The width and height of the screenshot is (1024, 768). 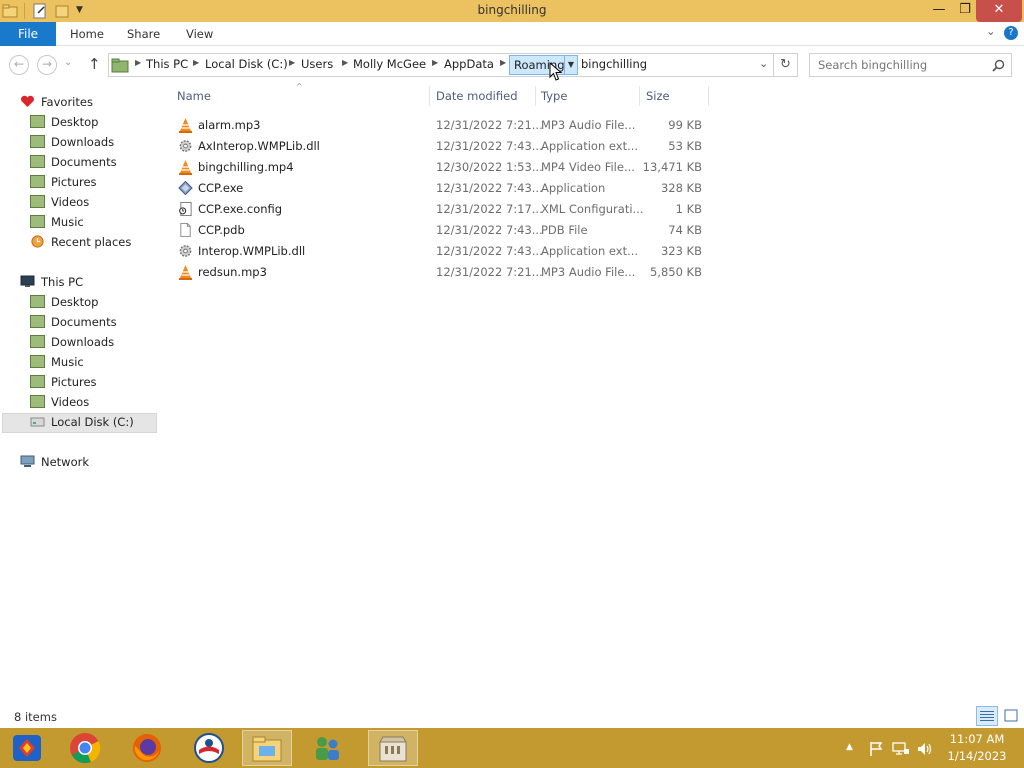 What do you see at coordinates (554, 96) in the screenshot?
I see `column-type: Type` at bounding box center [554, 96].